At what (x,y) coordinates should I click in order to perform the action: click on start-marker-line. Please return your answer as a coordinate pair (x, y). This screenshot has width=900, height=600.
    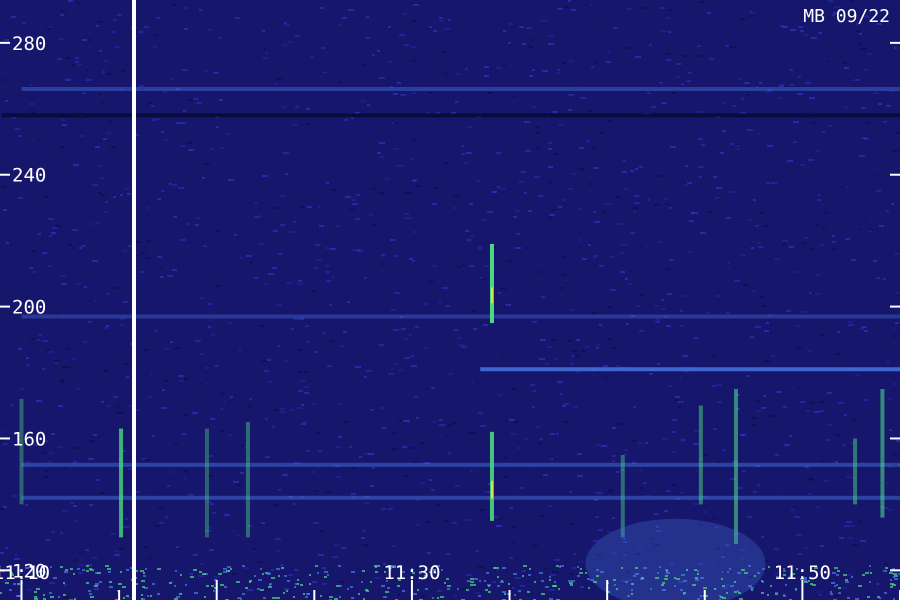
    Looking at the image, I should click on (134, 300).